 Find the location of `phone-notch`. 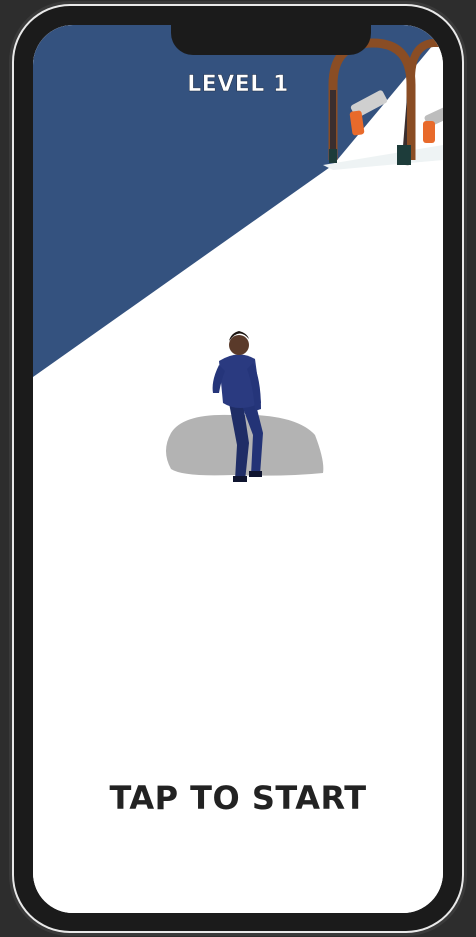

phone-notch is located at coordinates (271, 40).